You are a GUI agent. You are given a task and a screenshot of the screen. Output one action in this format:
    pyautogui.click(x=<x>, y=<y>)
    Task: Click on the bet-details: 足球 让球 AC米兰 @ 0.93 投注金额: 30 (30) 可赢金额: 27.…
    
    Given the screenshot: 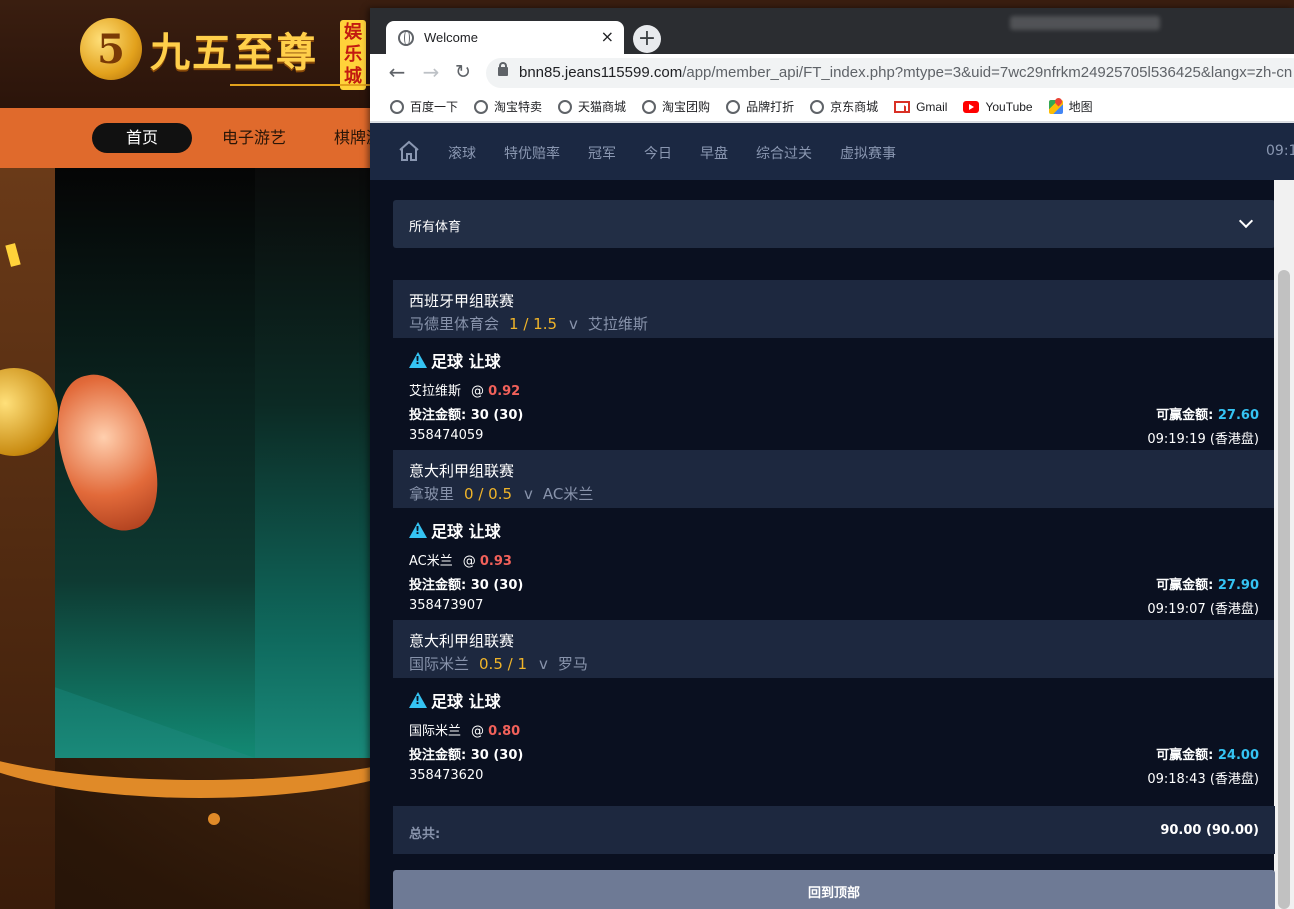 What is the action you would take?
    pyautogui.click(x=834, y=564)
    